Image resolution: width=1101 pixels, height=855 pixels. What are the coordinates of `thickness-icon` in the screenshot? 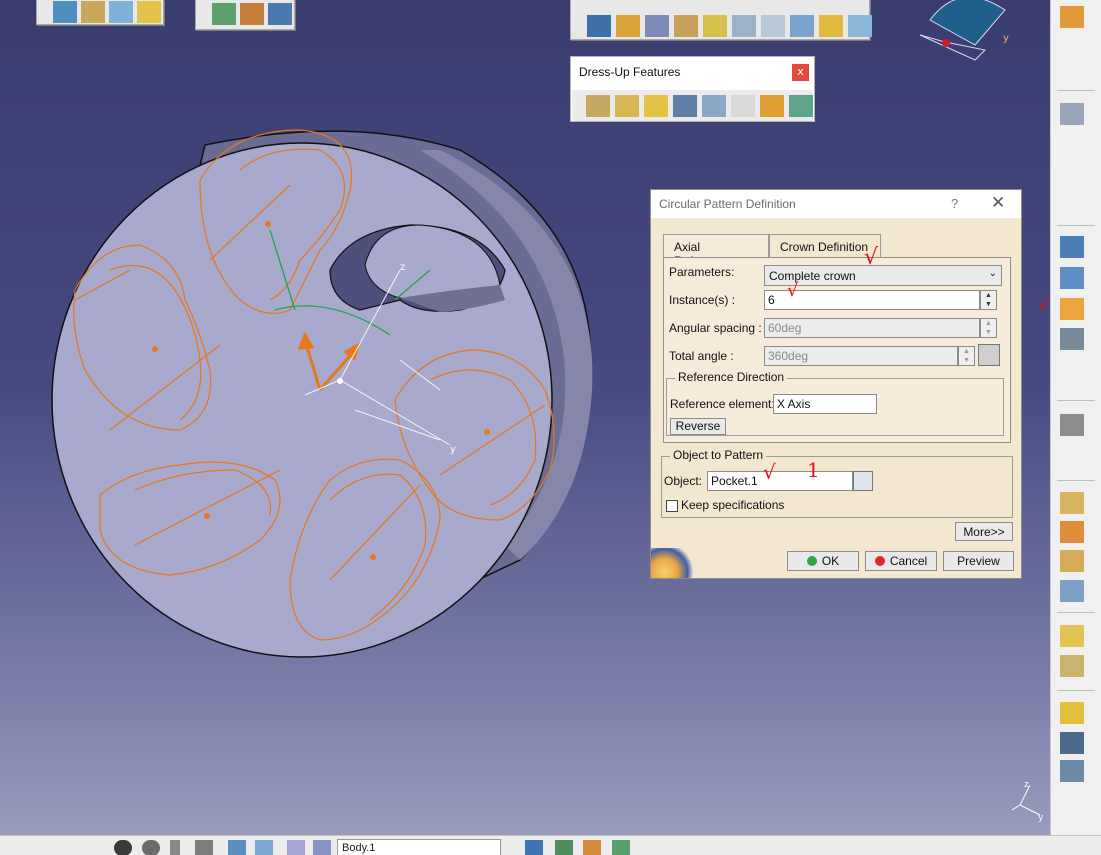 It's located at (714, 106).